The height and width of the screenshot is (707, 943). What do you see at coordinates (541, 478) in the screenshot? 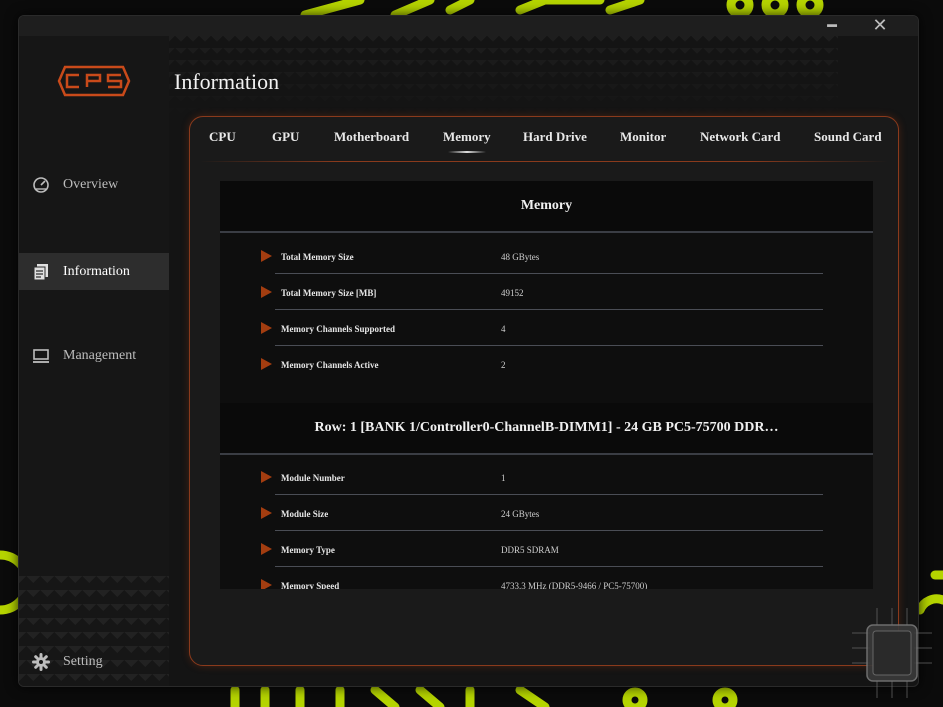
I see `table-row: Module Number 1` at bounding box center [541, 478].